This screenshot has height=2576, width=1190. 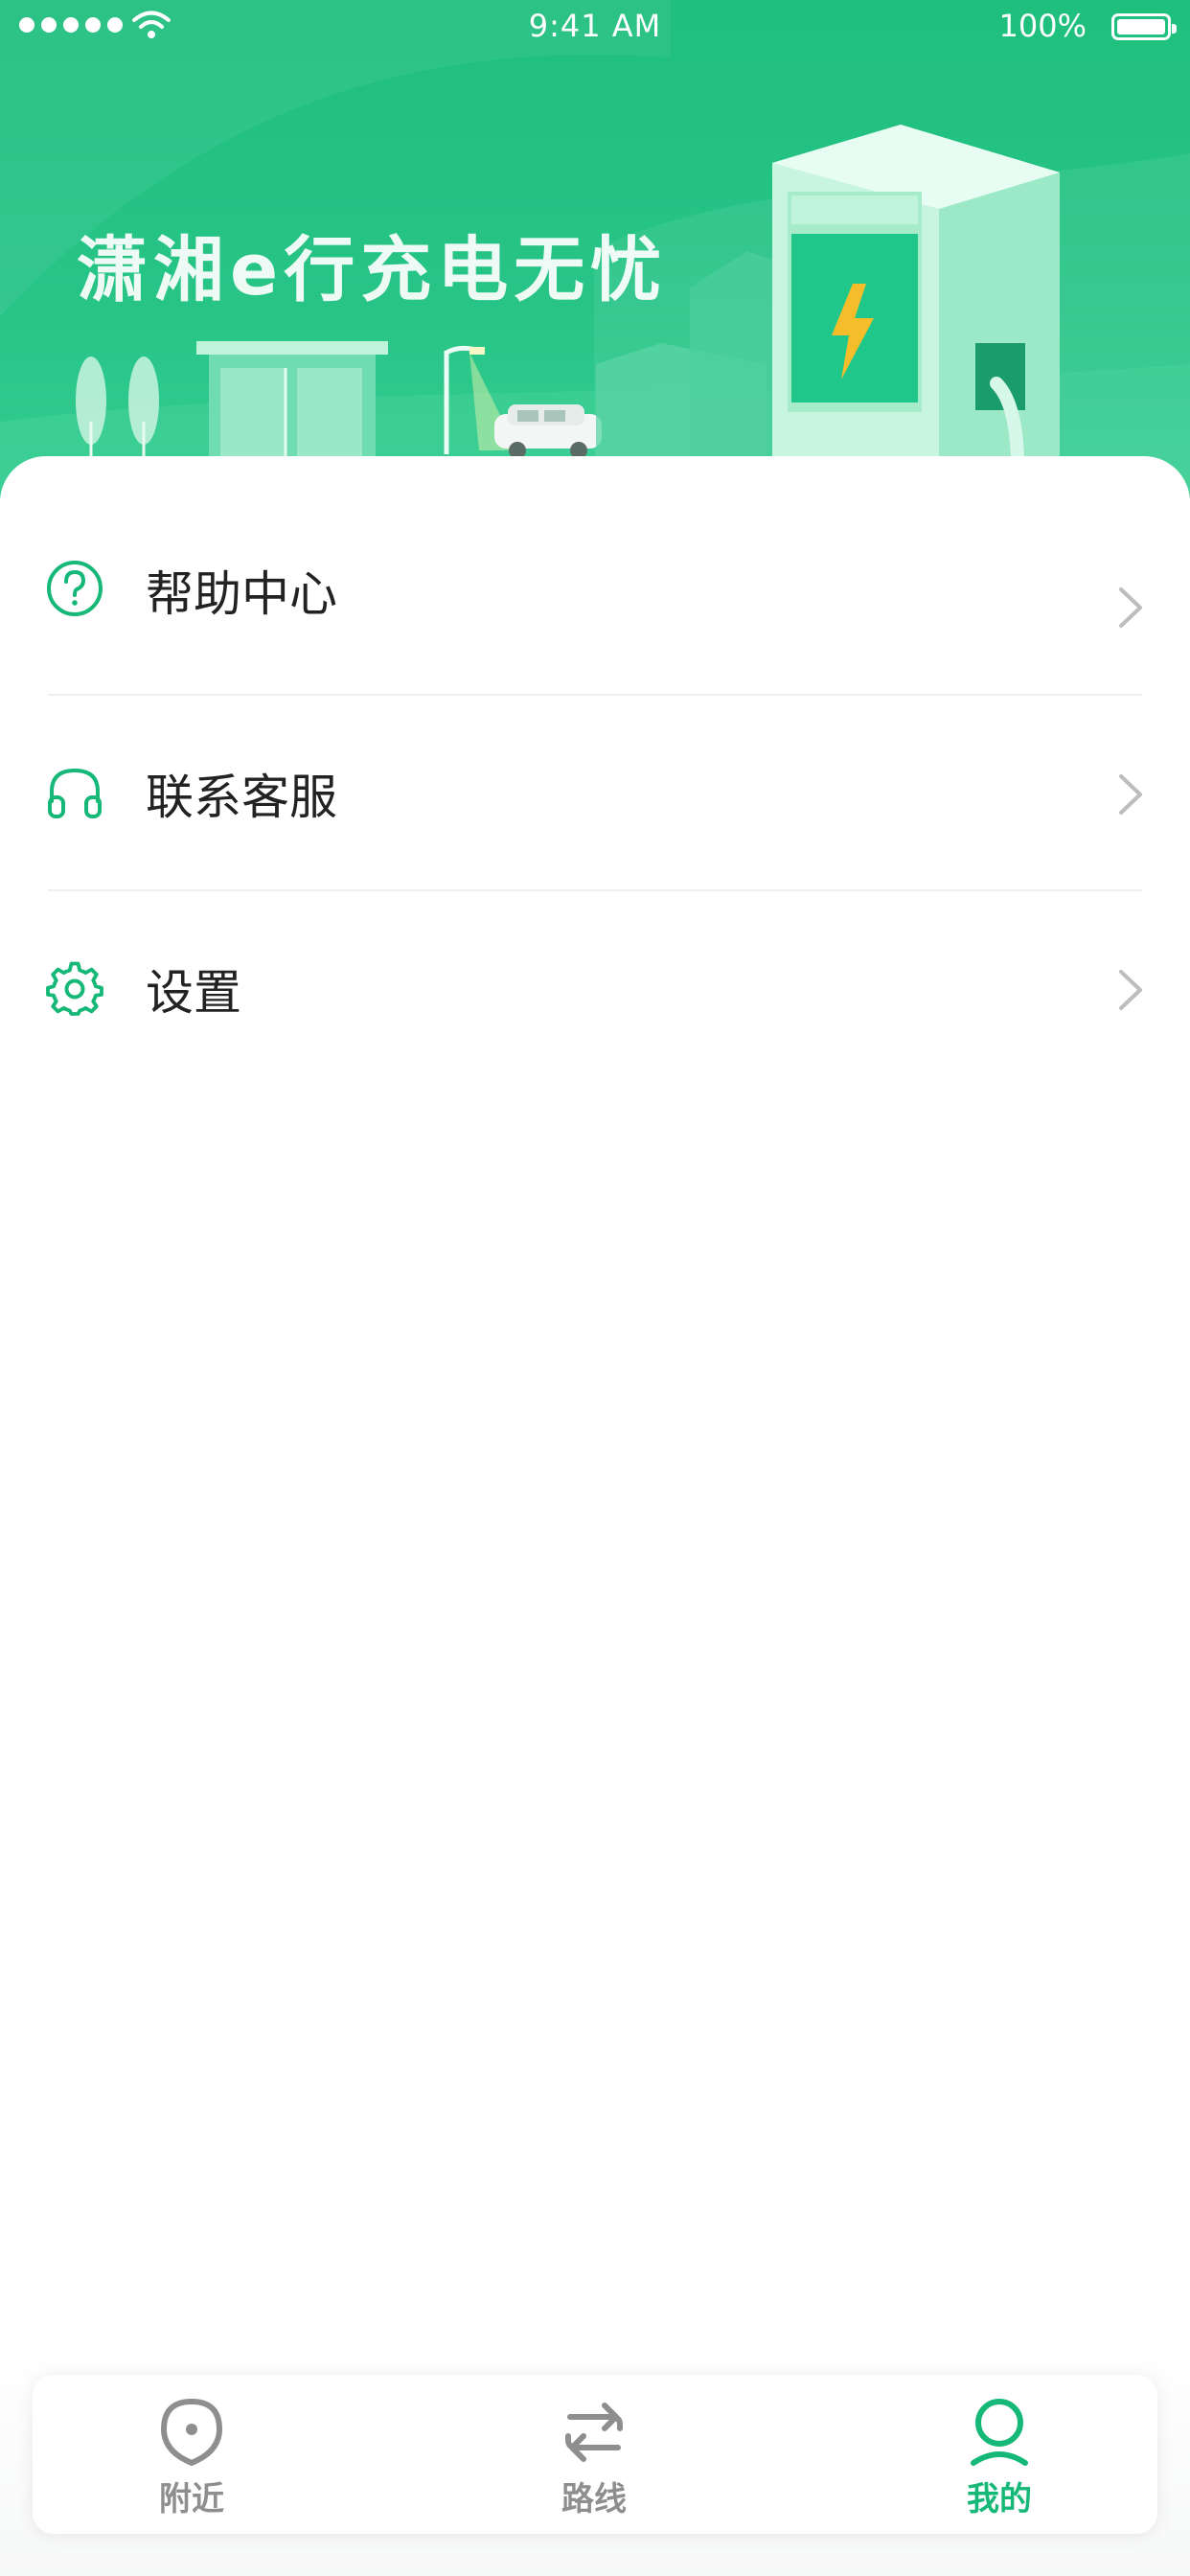 I want to click on bottom-tab-bar: 附近 路线 我的, so click(x=595, y=2454).